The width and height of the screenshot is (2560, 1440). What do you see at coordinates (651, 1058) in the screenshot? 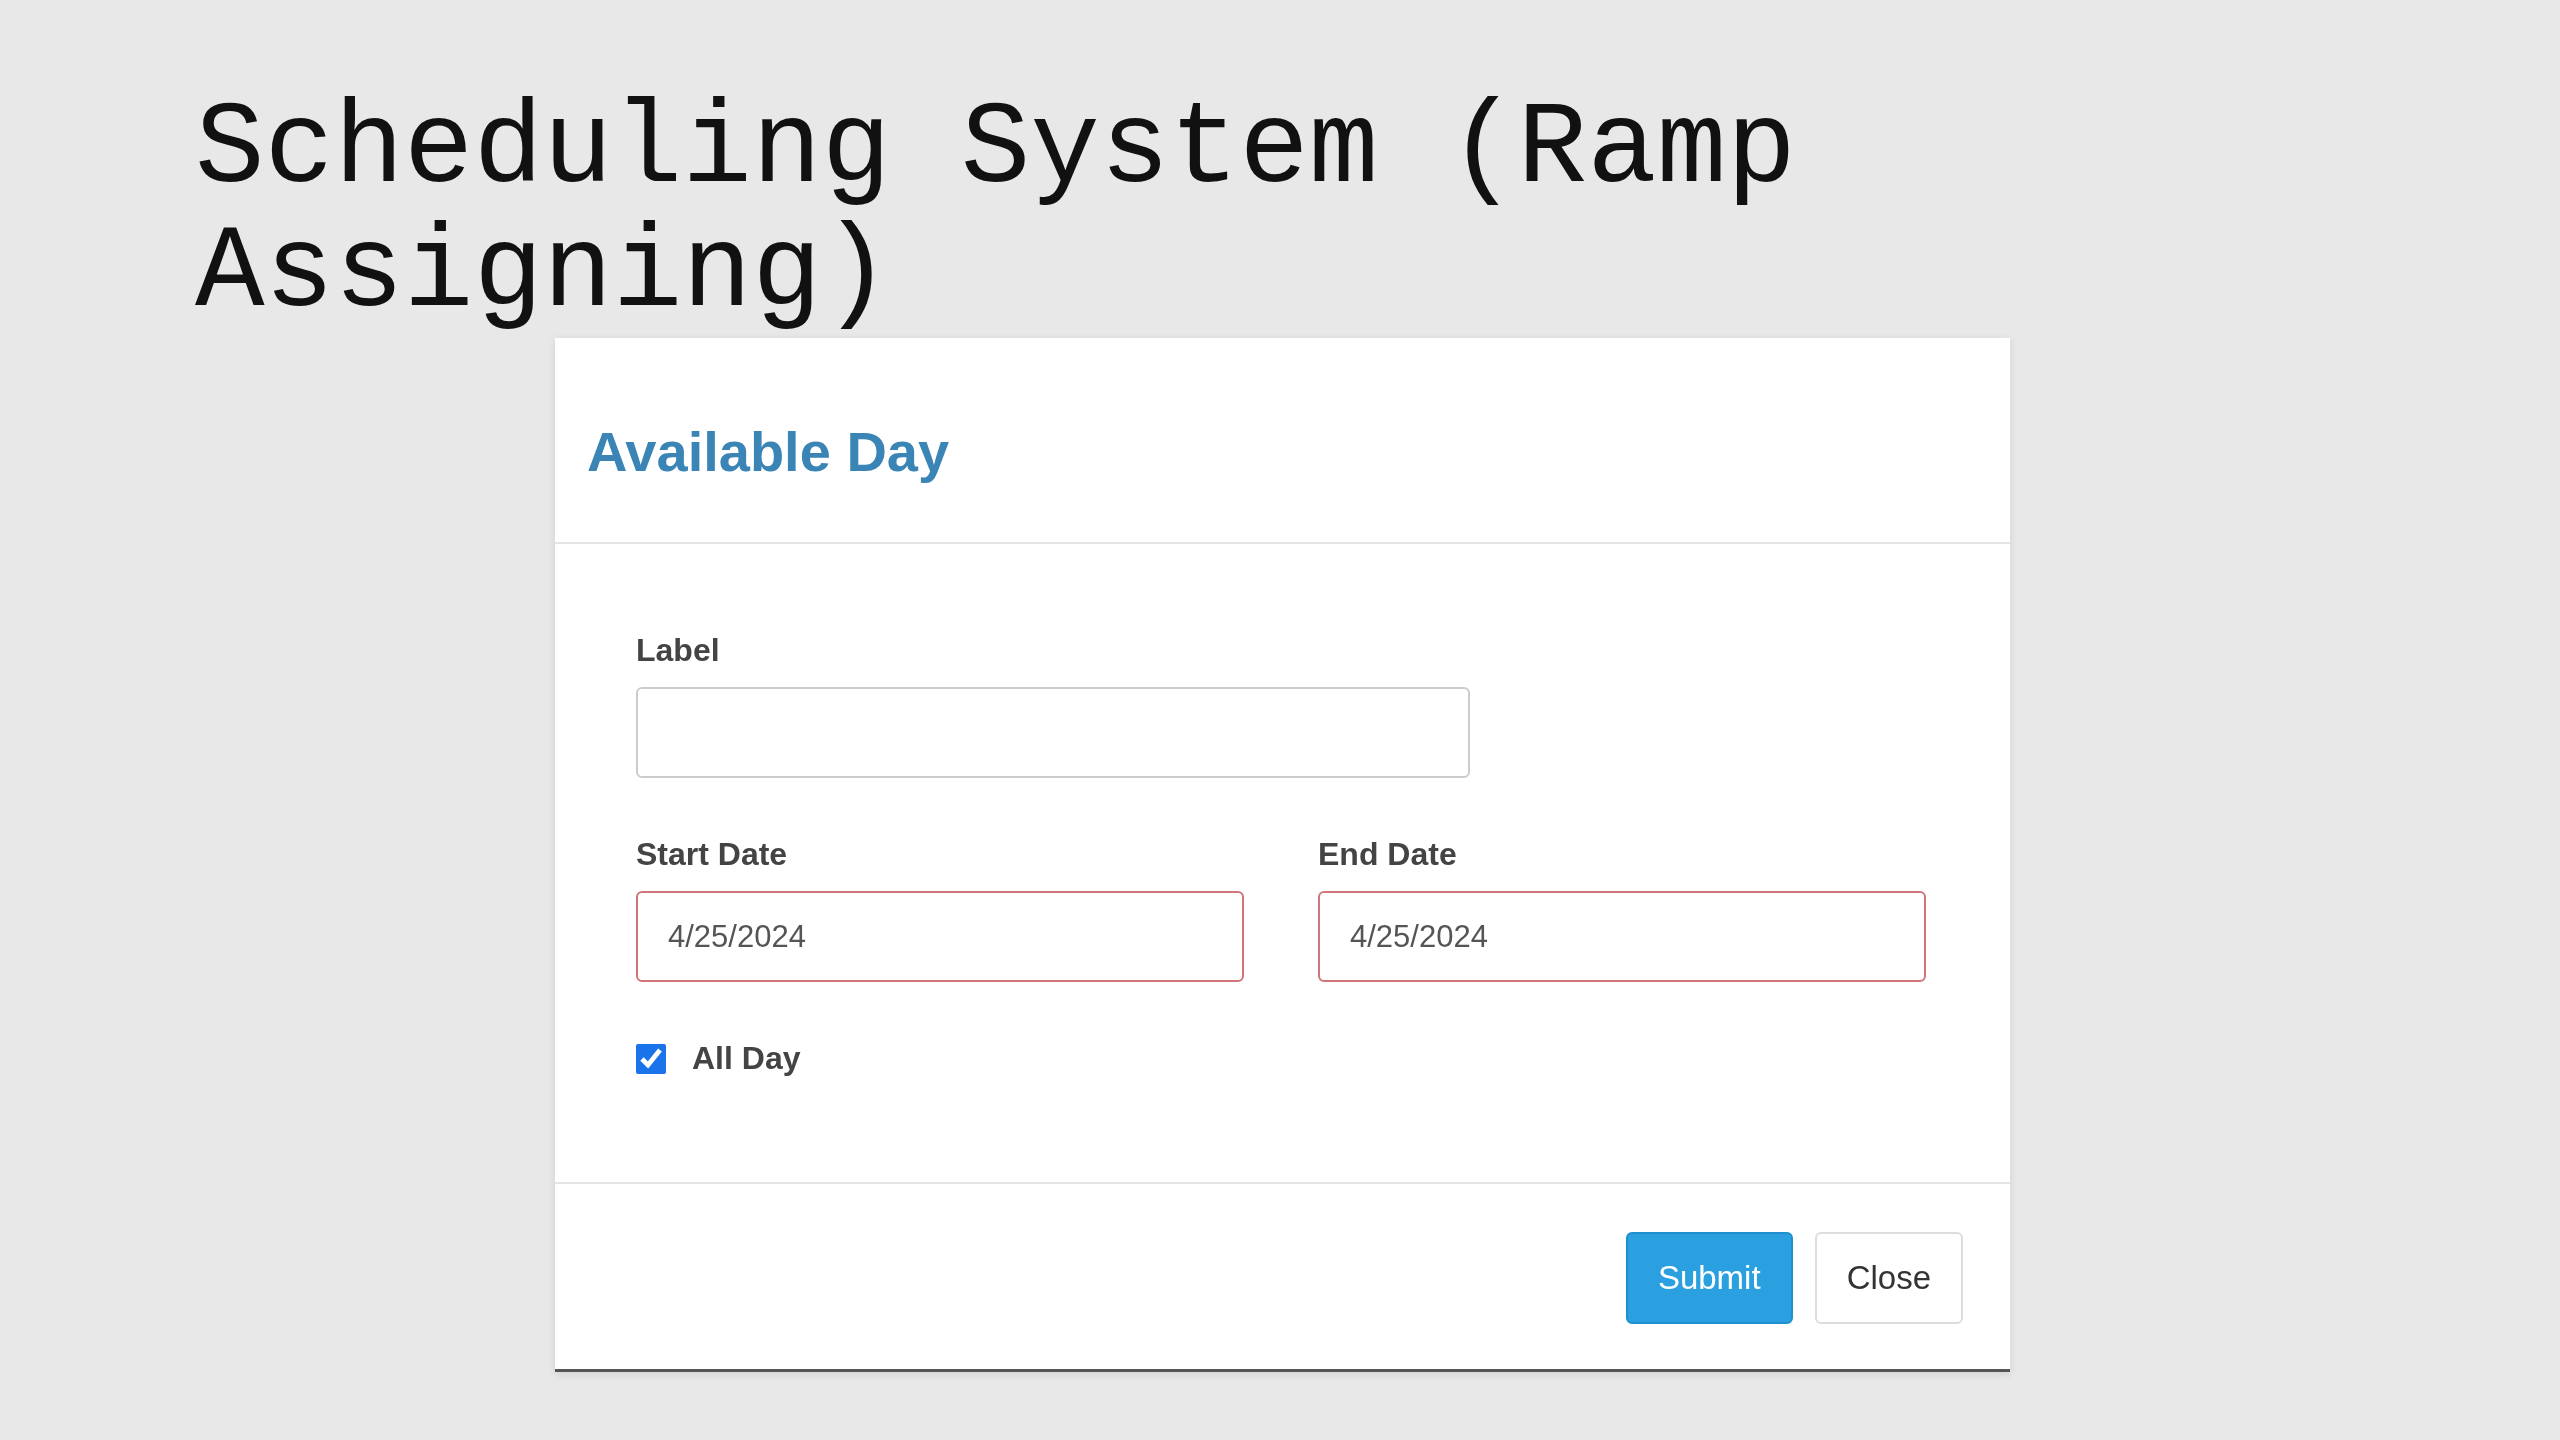
I see `checkbox` at bounding box center [651, 1058].